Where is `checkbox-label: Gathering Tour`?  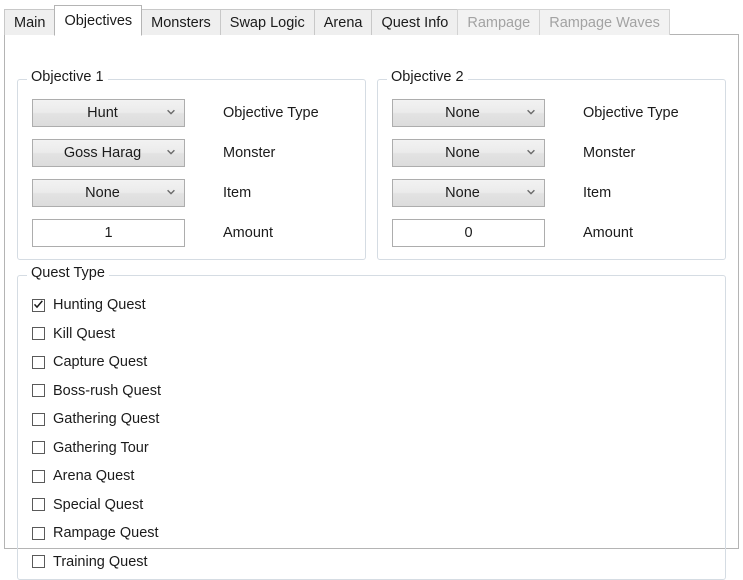
checkbox-label: Gathering Tour is located at coordinates (101, 447).